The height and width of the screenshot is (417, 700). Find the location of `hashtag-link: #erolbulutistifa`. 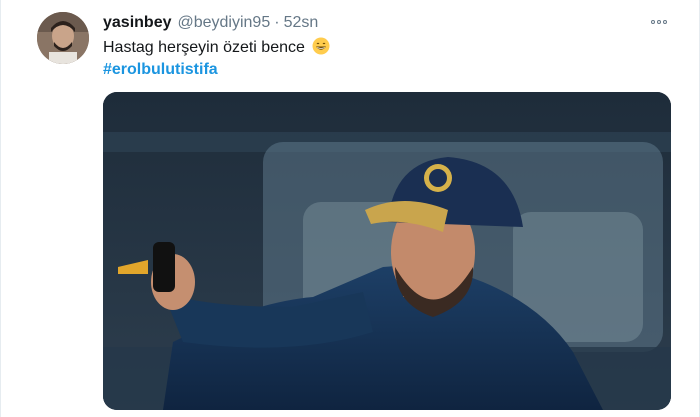

hashtag-link: #erolbulutistifa is located at coordinates (160, 70).